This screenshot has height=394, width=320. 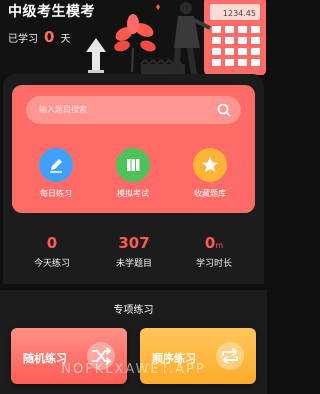 What do you see at coordinates (230, 356) in the screenshot?
I see `repeat-icon` at bounding box center [230, 356].